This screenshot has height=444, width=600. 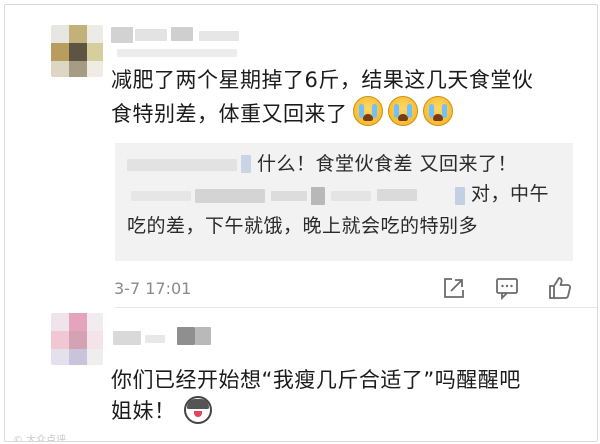 What do you see at coordinates (510, 194) in the screenshot?
I see `reply-line-2: 对，中午` at bounding box center [510, 194].